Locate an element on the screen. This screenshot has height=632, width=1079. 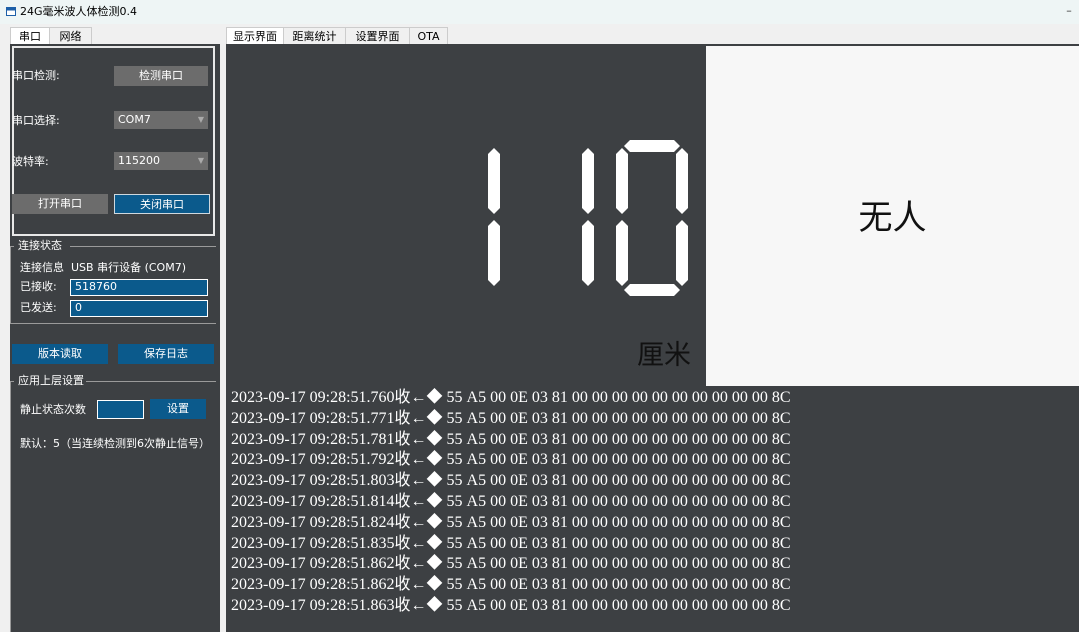
baud-rate-label: 波特率: is located at coordinates (30, 161).